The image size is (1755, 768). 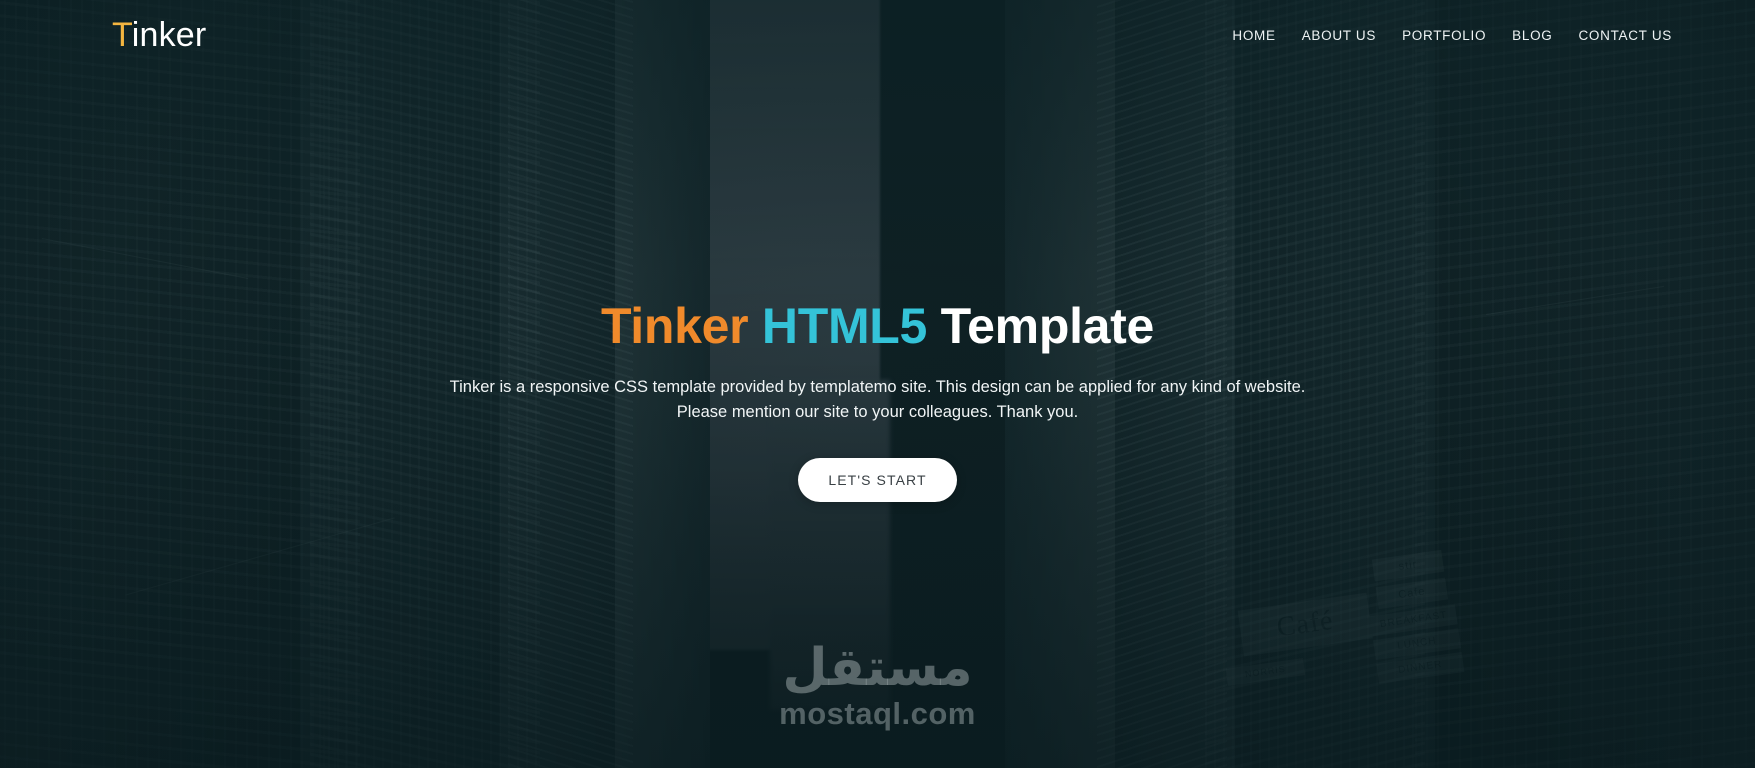 I want to click on nav-item-contact-us: CONTACT US, so click(x=1625, y=35).